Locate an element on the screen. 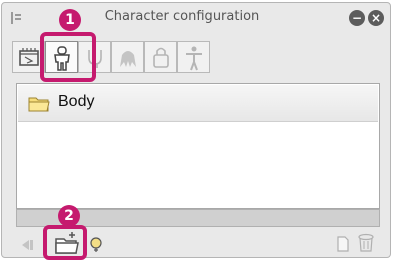  tab-pose is located at coordinates (193, 57).